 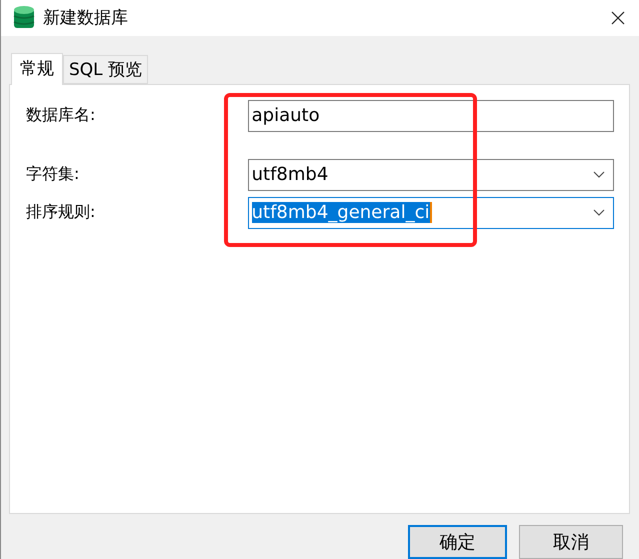 I want to click on dropdown-field: utf8mb4_general_ci, so click(x=431, y=212).